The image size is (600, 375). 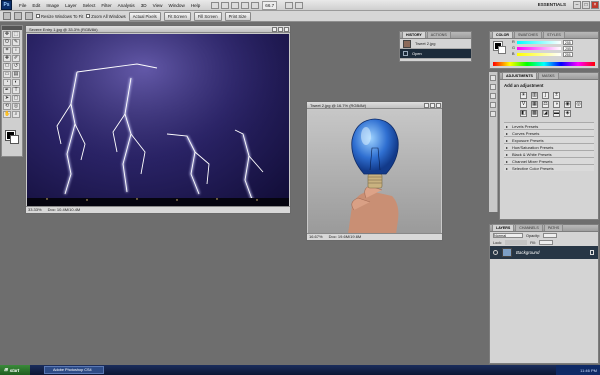 I want to click on doc-minimize-icon, so click(x=274, y=29).